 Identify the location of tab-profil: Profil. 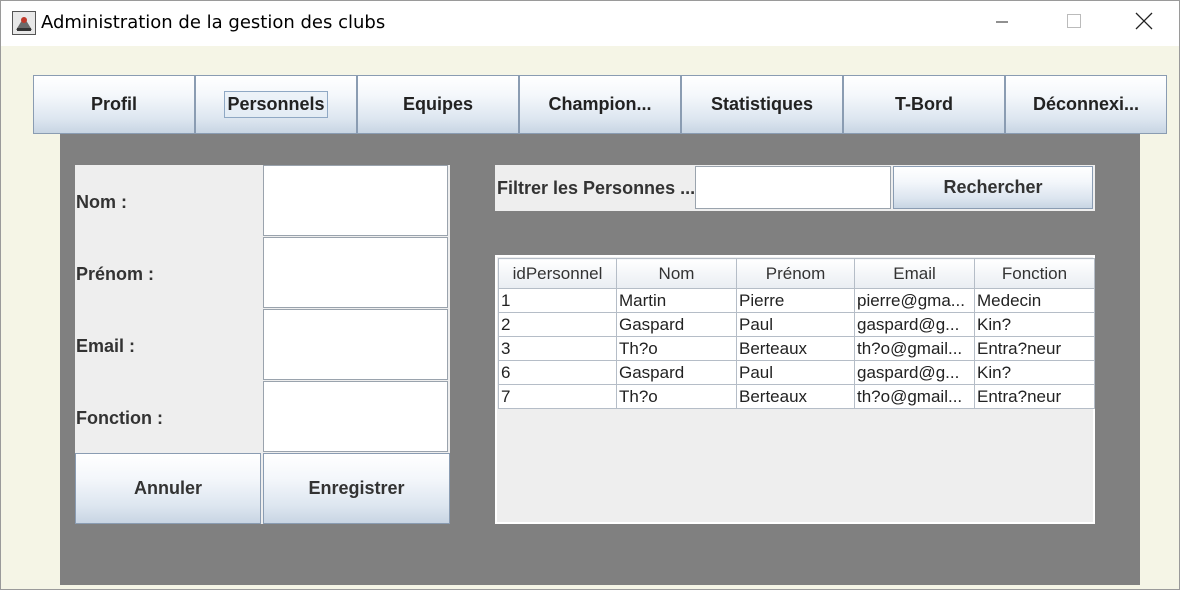
(114, 104).